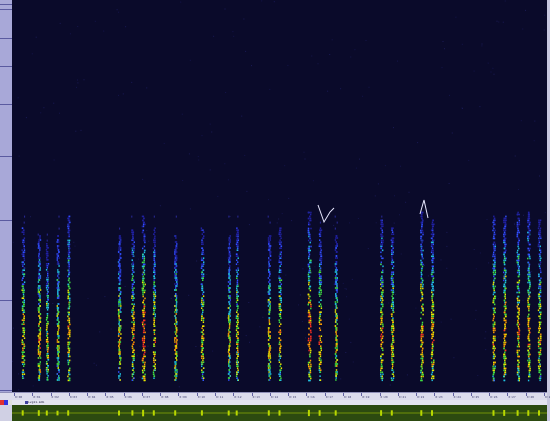 This screenshot has height=421, width=550. What do you see at coordinates (47, 234) in the screenshot?
I see `harmonic-cell` at bounding box center [47, 234].